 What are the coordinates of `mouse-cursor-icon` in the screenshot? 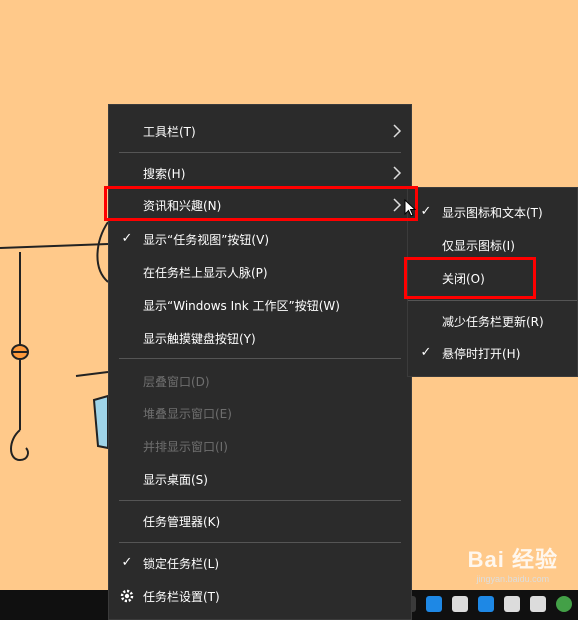 It's located at (410, 208).